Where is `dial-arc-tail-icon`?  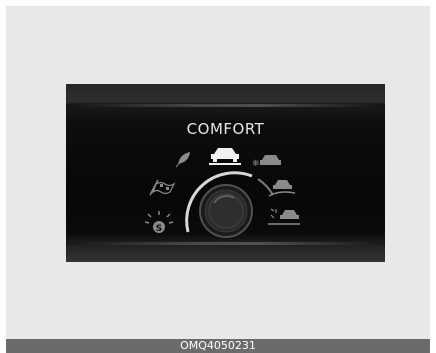 dial-arc-tail-icon is located at coordinates (265, 187).